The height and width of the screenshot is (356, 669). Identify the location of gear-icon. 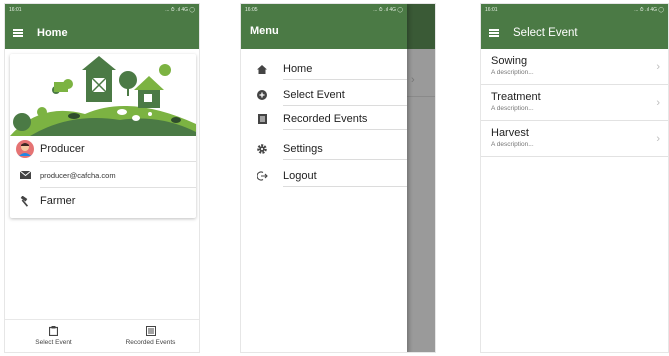
(262, 149).